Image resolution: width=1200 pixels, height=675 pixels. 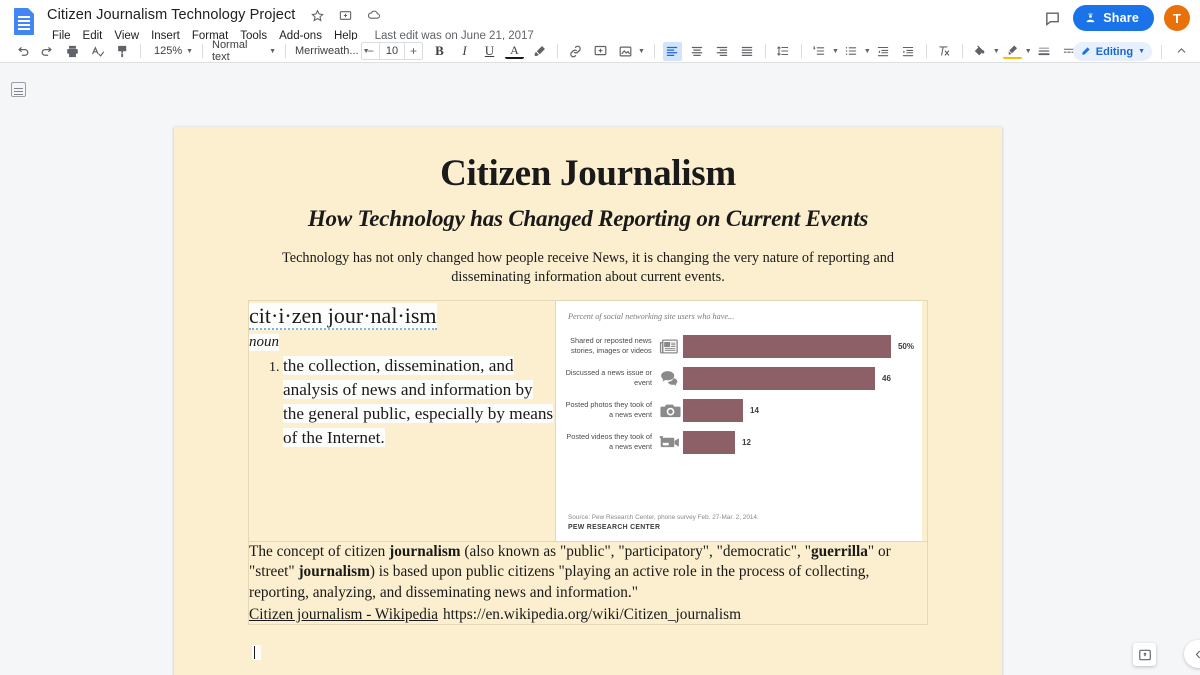 What do you see at coordinates (672, 51) in the screenshot?
I see `align-left-button` at bounding box center [672, 51].